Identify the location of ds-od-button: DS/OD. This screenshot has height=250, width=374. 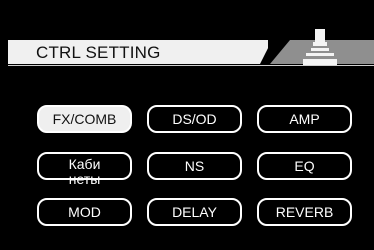
(194, 119).